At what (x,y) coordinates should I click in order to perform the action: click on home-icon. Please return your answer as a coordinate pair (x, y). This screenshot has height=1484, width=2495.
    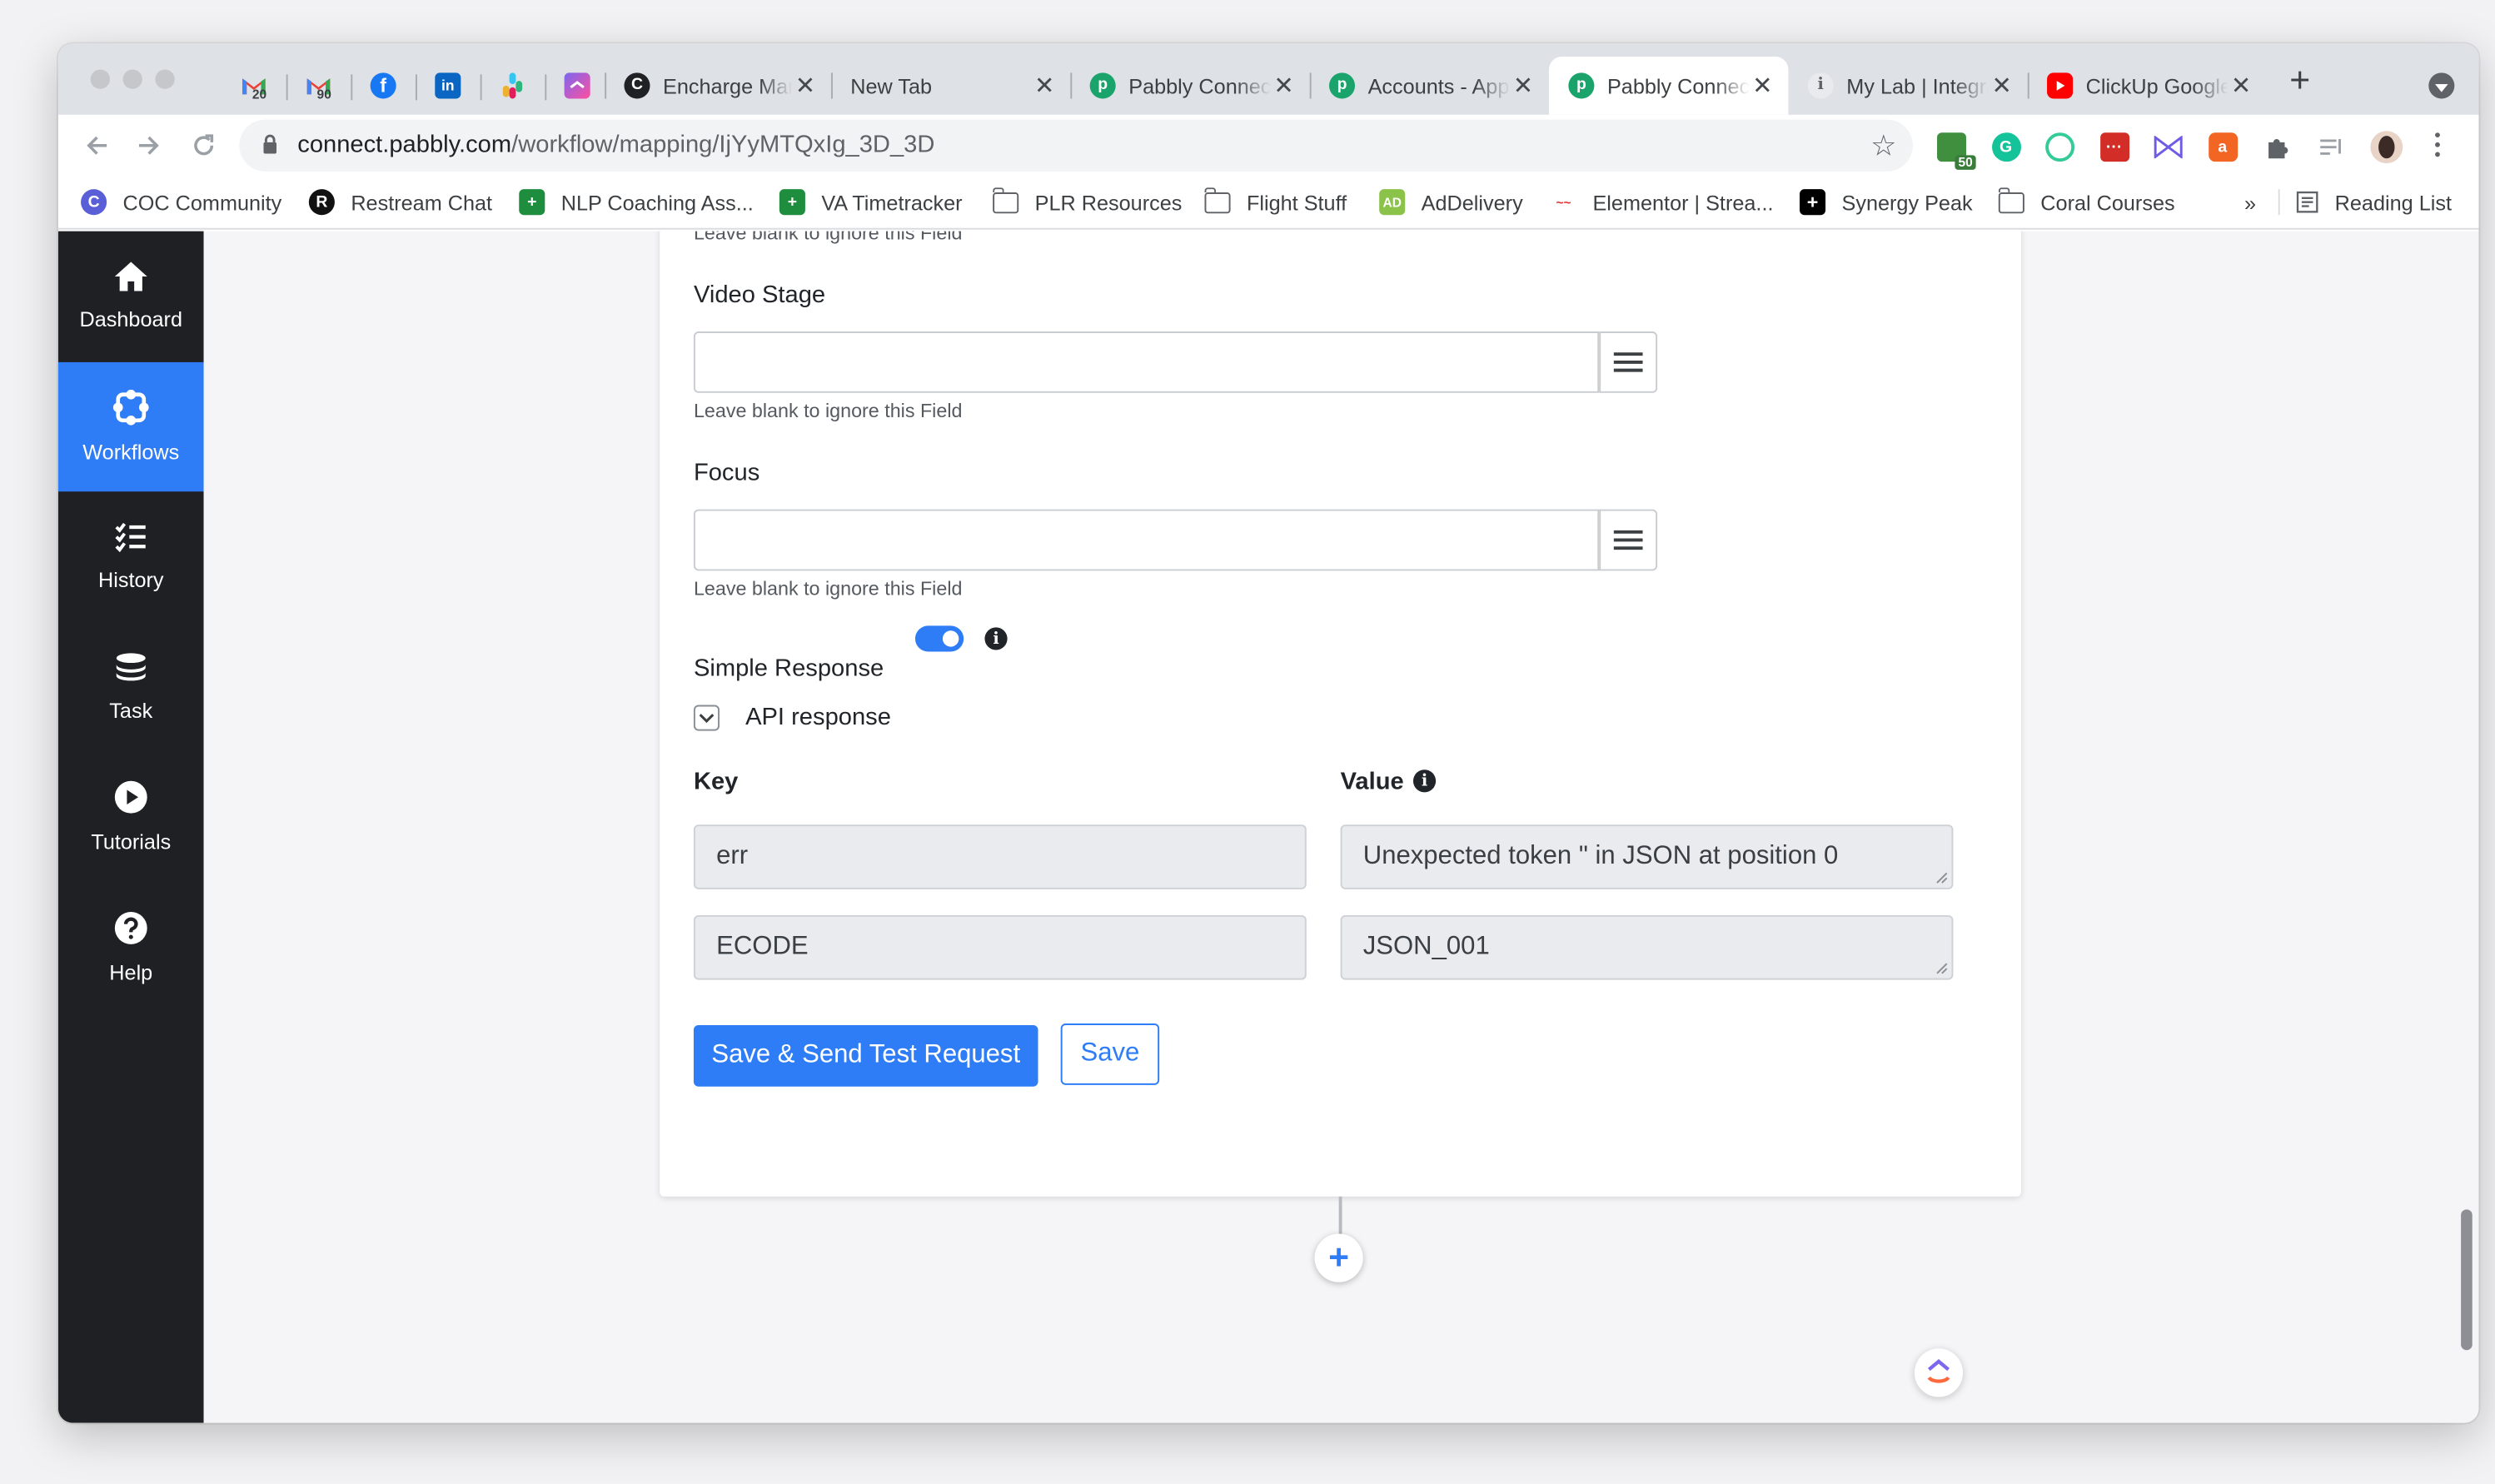
    Looking at the image, I should click on (130, 276).